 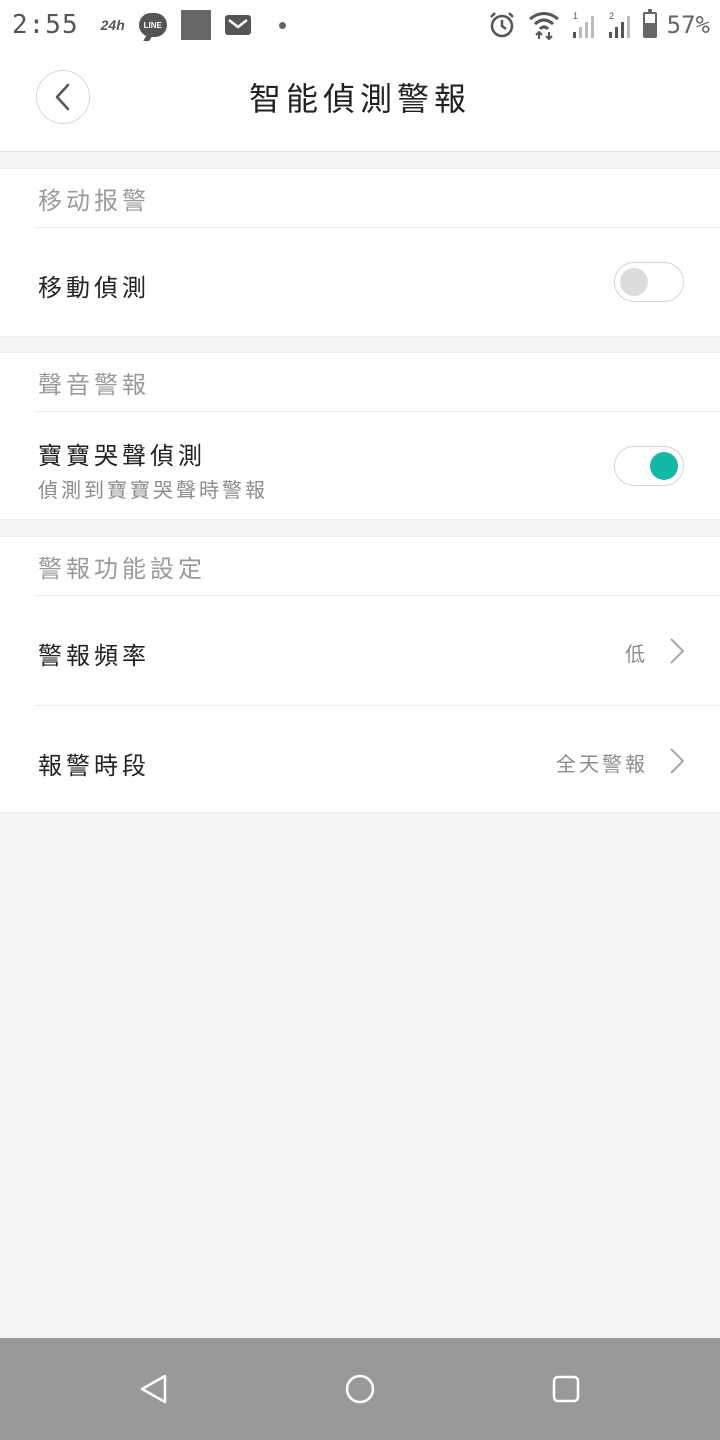 I want to click on nav-home-icon, so click(x=360, y=1389).